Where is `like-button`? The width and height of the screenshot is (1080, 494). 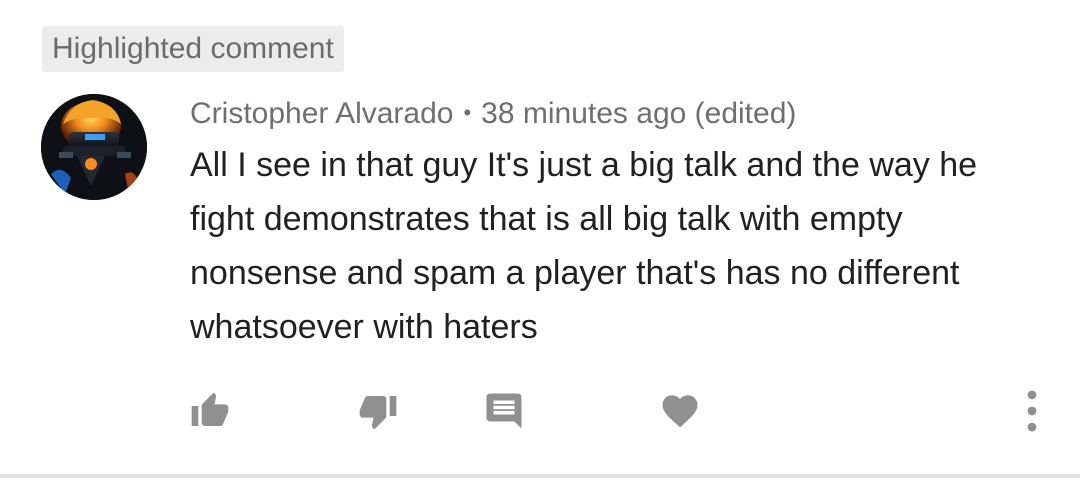 like-button is located at coordinates (210, 411).